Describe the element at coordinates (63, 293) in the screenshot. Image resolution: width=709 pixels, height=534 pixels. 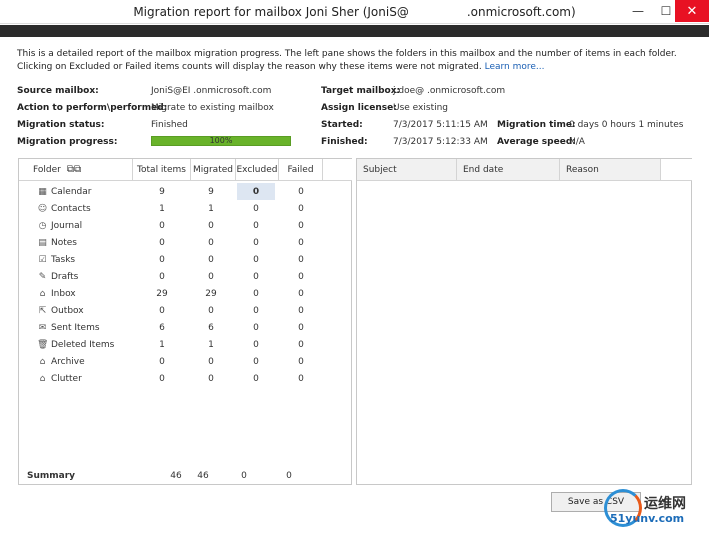
I see `folder-name: Inbox` at that location.